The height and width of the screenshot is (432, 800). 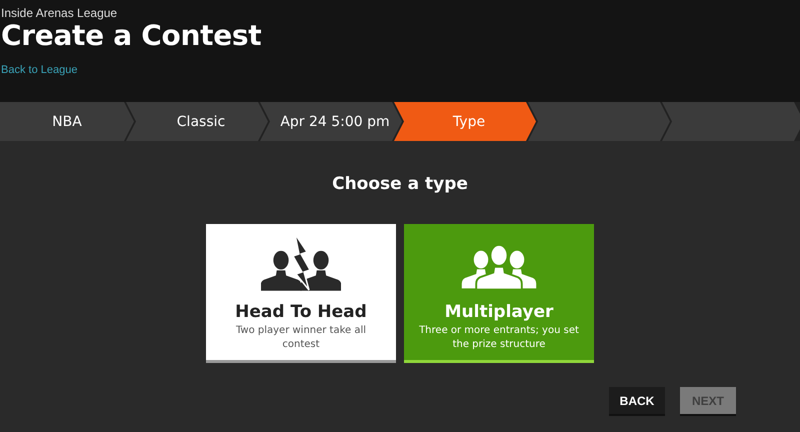 I want to click on card-title: Head To Head, so click(x=301, y=312).